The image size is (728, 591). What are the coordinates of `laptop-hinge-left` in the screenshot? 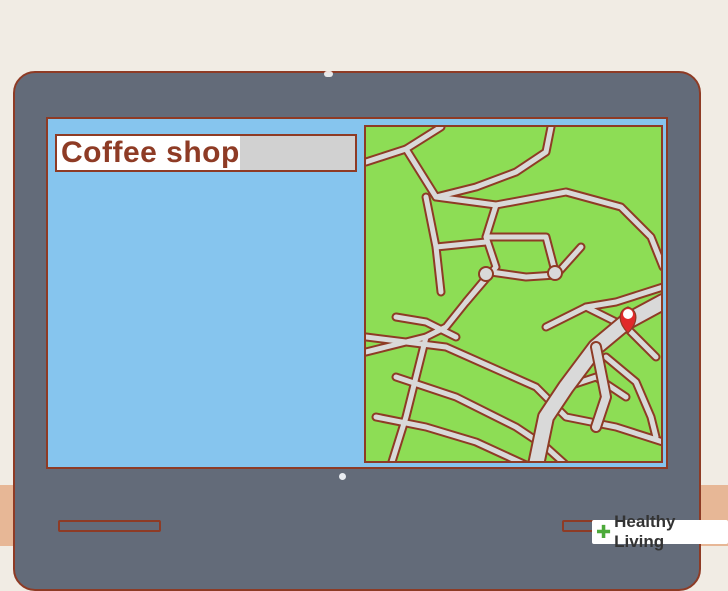 It's located at (109, 526).